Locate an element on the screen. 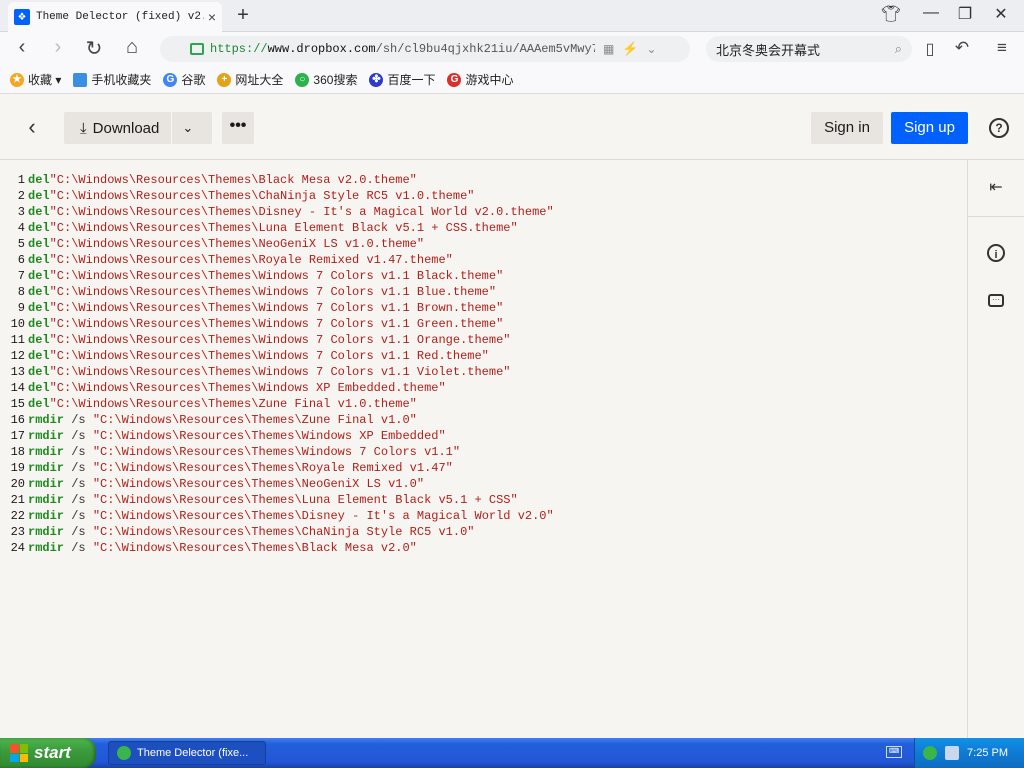 The image size is (1024, 768). minimize-icon: — is located at coordinates (931, 13).